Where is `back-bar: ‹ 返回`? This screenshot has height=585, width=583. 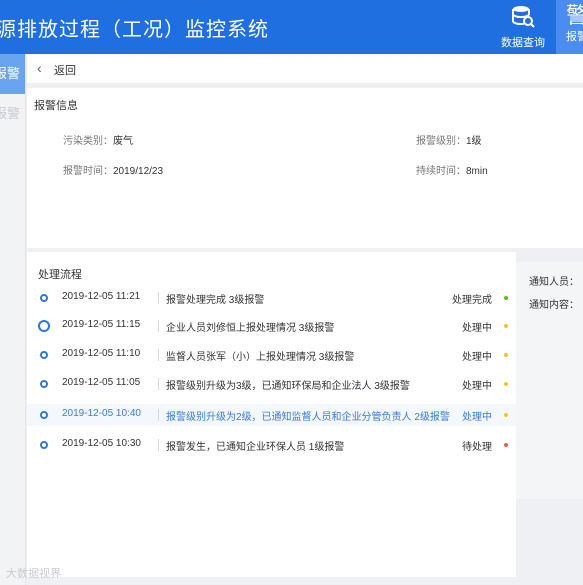
back-bar: ‹ 返回 is located at coordinates (305, 69).